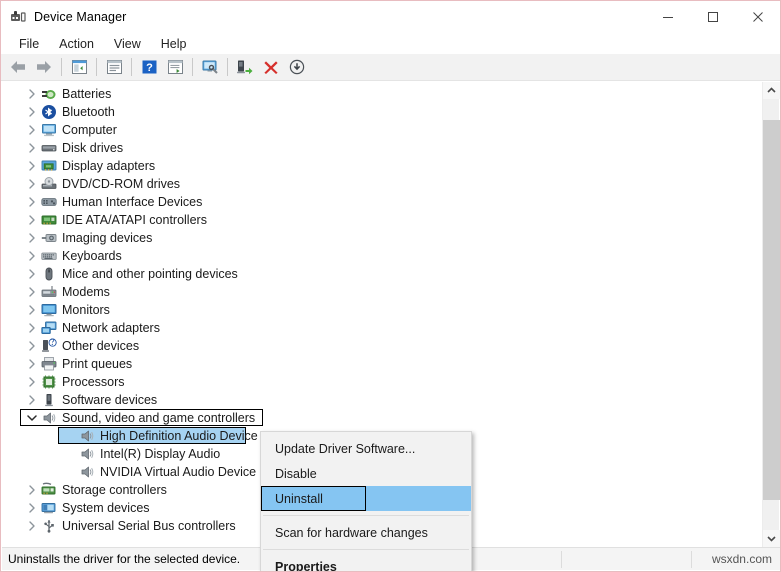  What do you see at coordinates (44, 67) in the screenshot?
I see `forward-icon` at bounding box center [44, 67].